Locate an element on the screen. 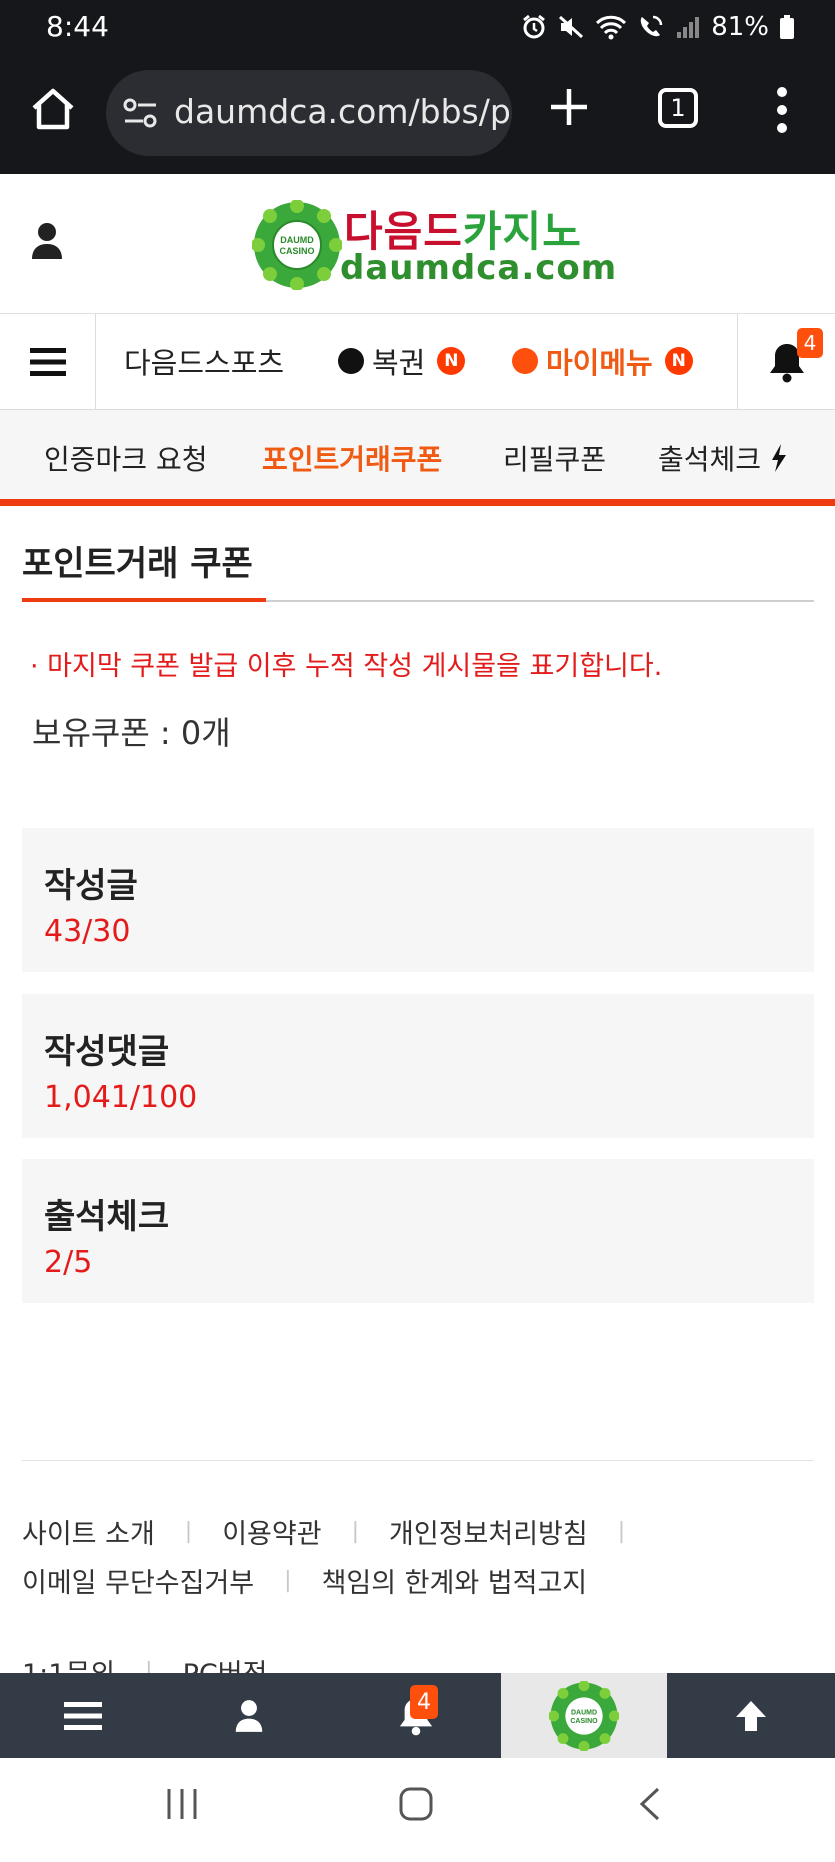  battery-icon is located at coordinates (787, 27).